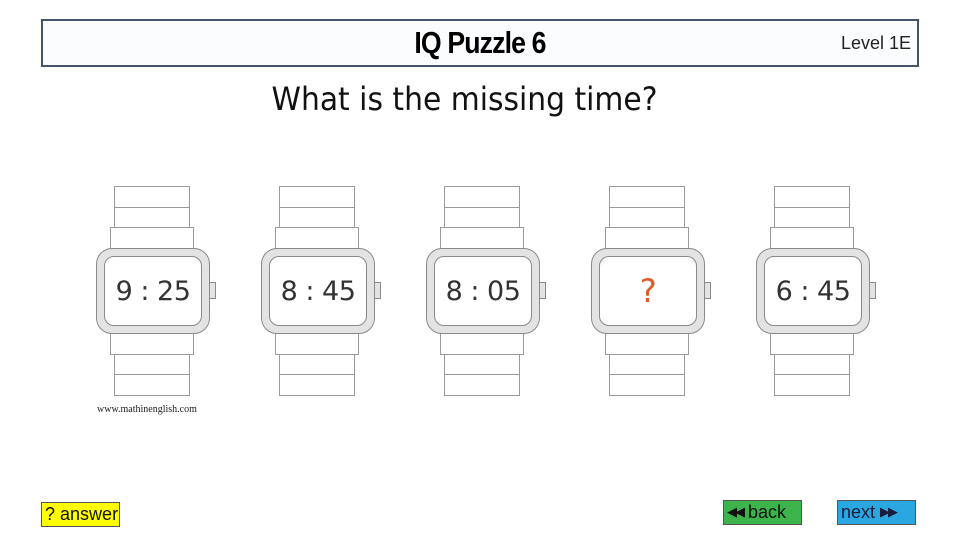 This screenshot has width=960, height=540. I want to click on watch: 8 : 45, so click(323, 291).